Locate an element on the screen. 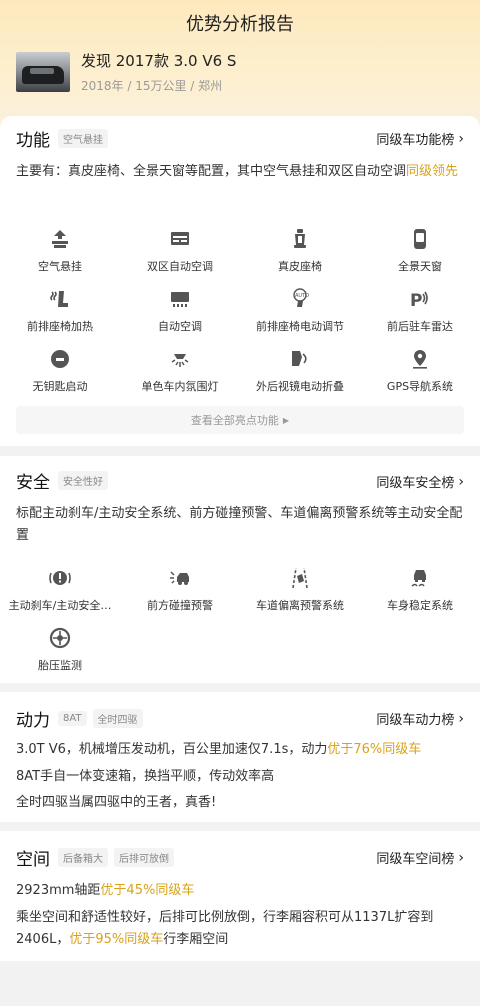 This screenshot has width=480, height=1006. power-tag: 8AT is located at coordinates (72, 718).